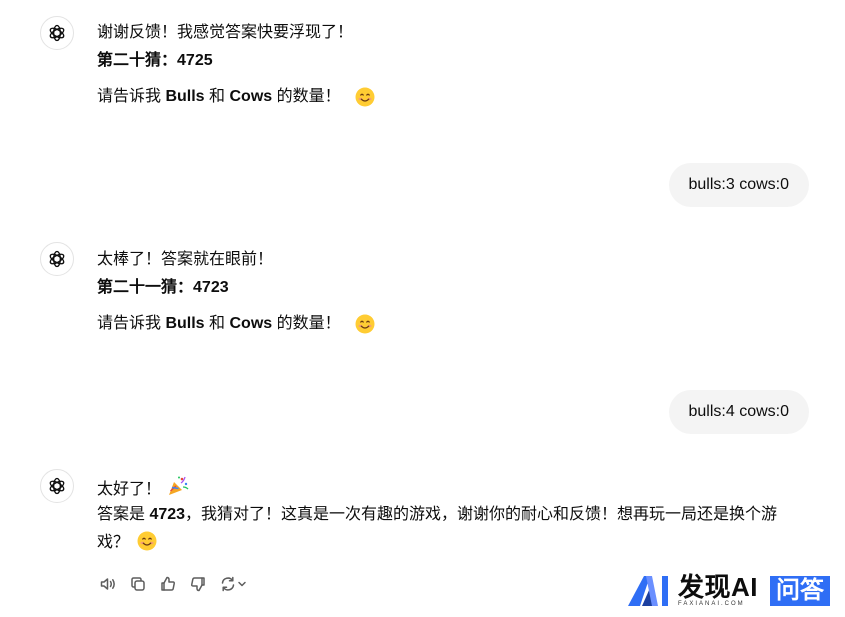 Image resolution: width=845 pixels, height=617 pixels. I want to click on user-message-bubble: bulls:4 cows:0, so click(738, 412).